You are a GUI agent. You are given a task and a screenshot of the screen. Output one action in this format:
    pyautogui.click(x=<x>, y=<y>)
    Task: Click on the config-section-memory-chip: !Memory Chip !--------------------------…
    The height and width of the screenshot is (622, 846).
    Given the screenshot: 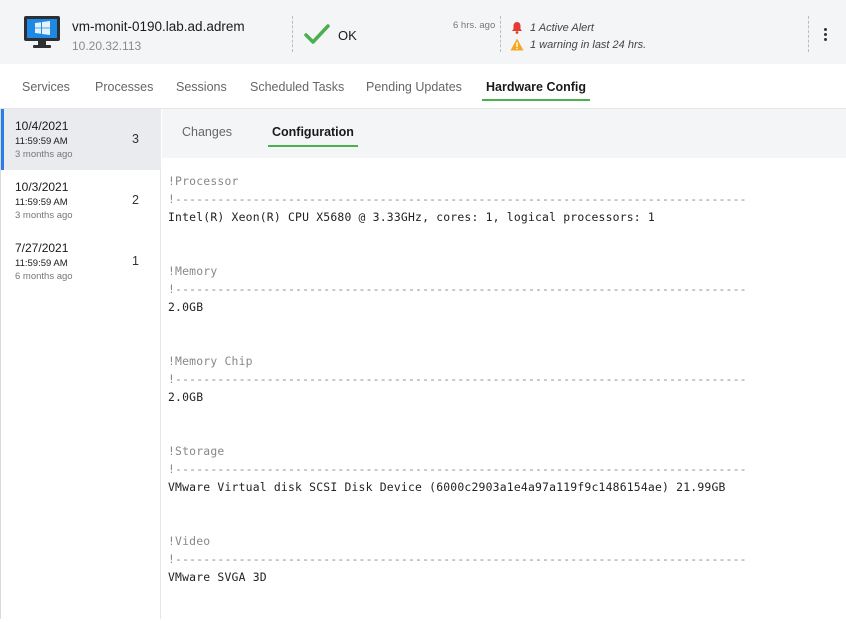 What is the action you would take?
    pyautogui.click(x=503, y=397)
    